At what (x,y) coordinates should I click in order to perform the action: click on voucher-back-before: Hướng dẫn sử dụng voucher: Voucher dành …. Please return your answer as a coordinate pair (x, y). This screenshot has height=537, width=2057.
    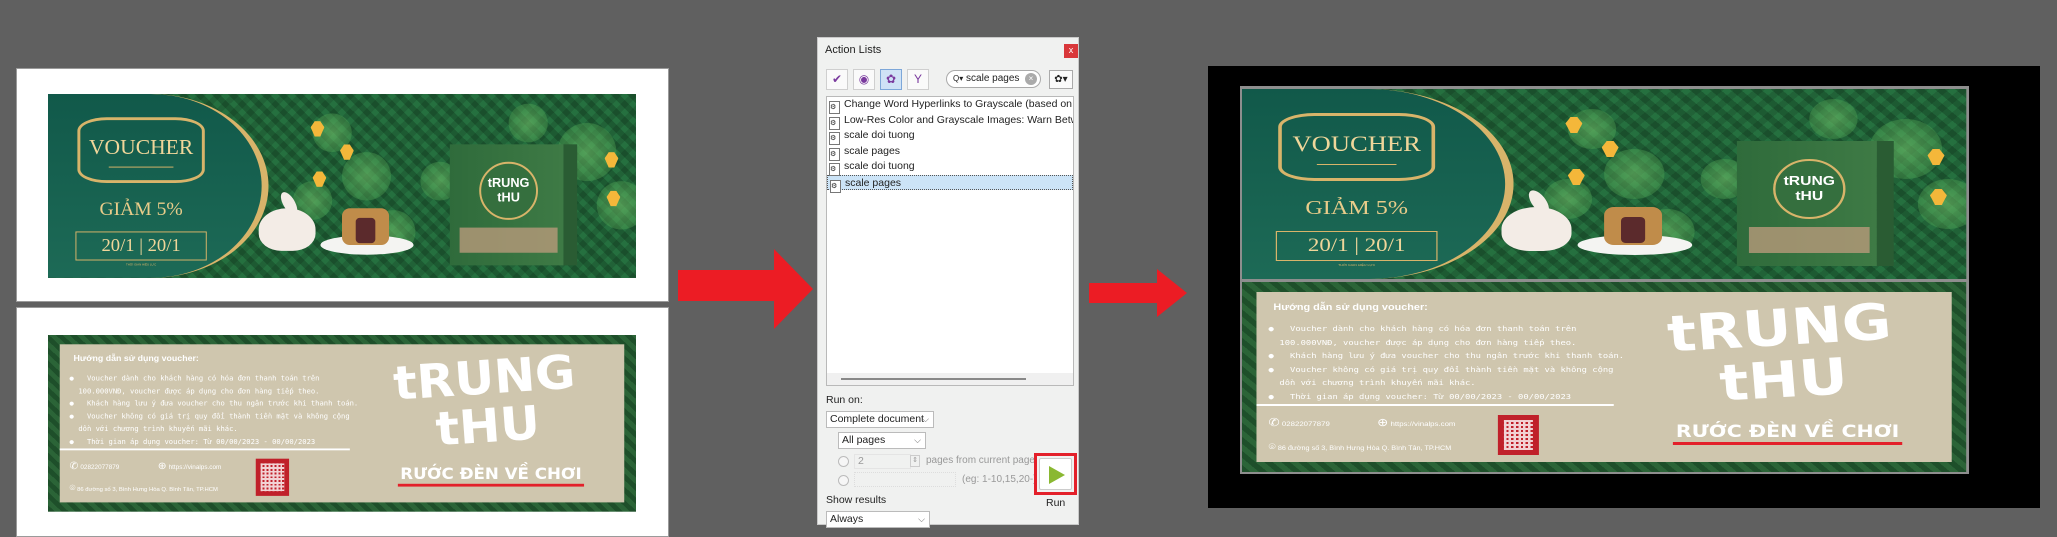
    Looking at the image, I should click on (342, 423).